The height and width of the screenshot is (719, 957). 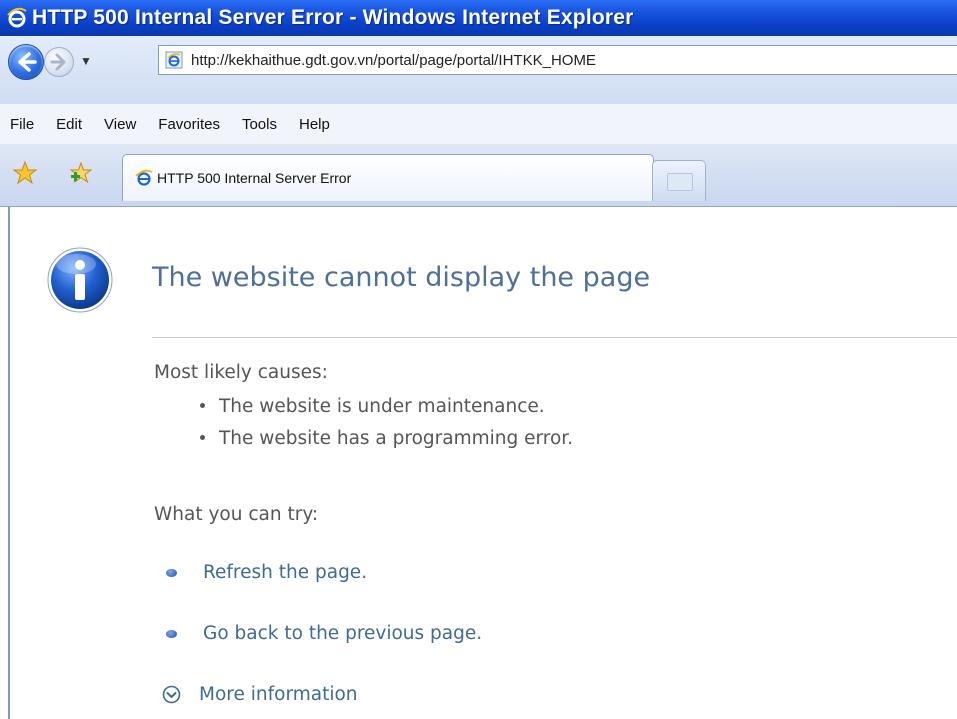 What do you see at coordinates (314, 124) in the screenshot?
I see `menu-help: Help` at bounding box center [314, 124].